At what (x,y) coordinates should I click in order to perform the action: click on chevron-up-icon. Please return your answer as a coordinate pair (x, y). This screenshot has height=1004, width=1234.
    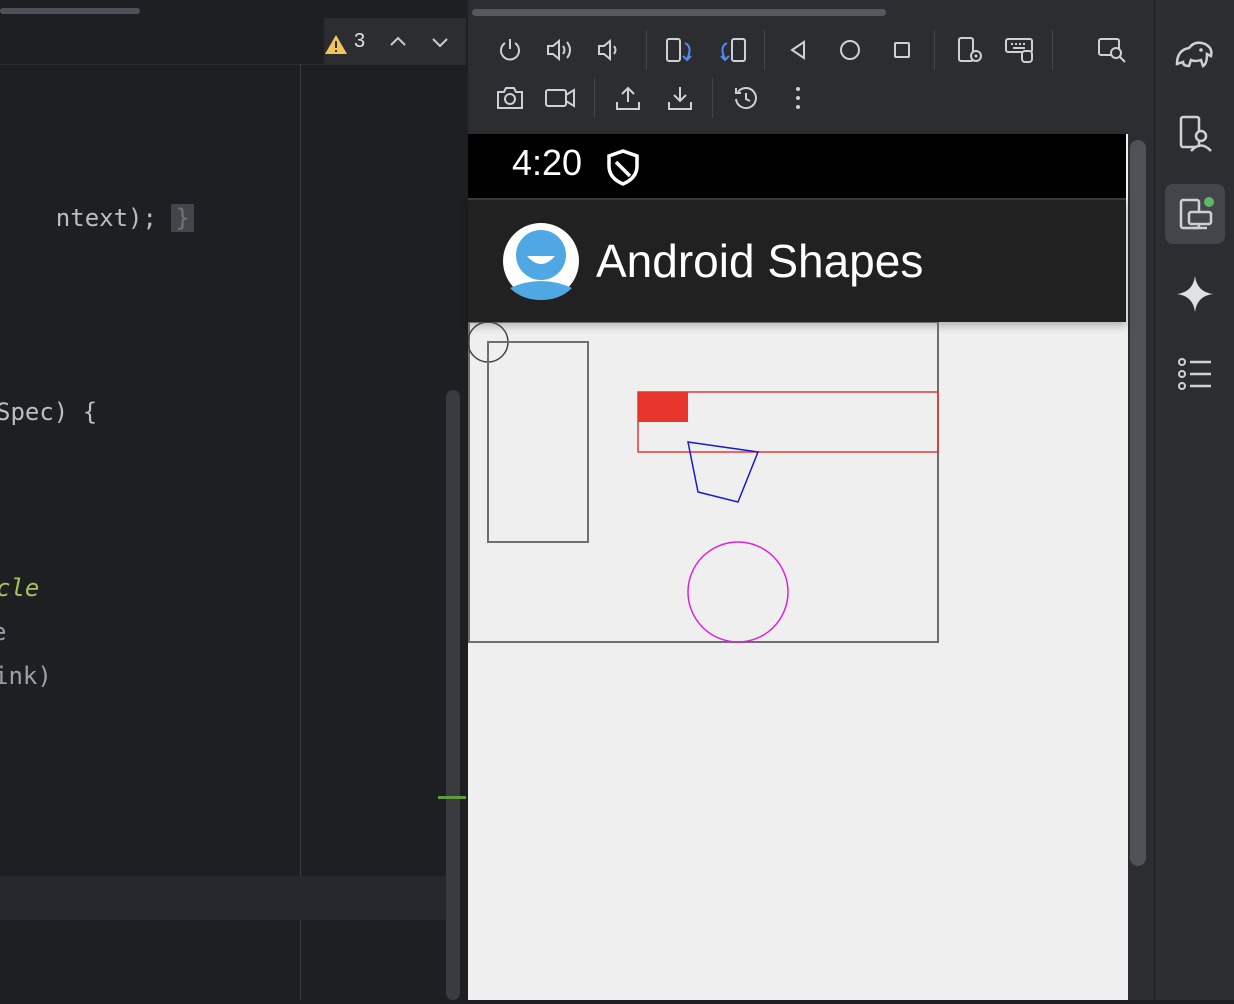
    Looking at the image, I should click on (398, 42).